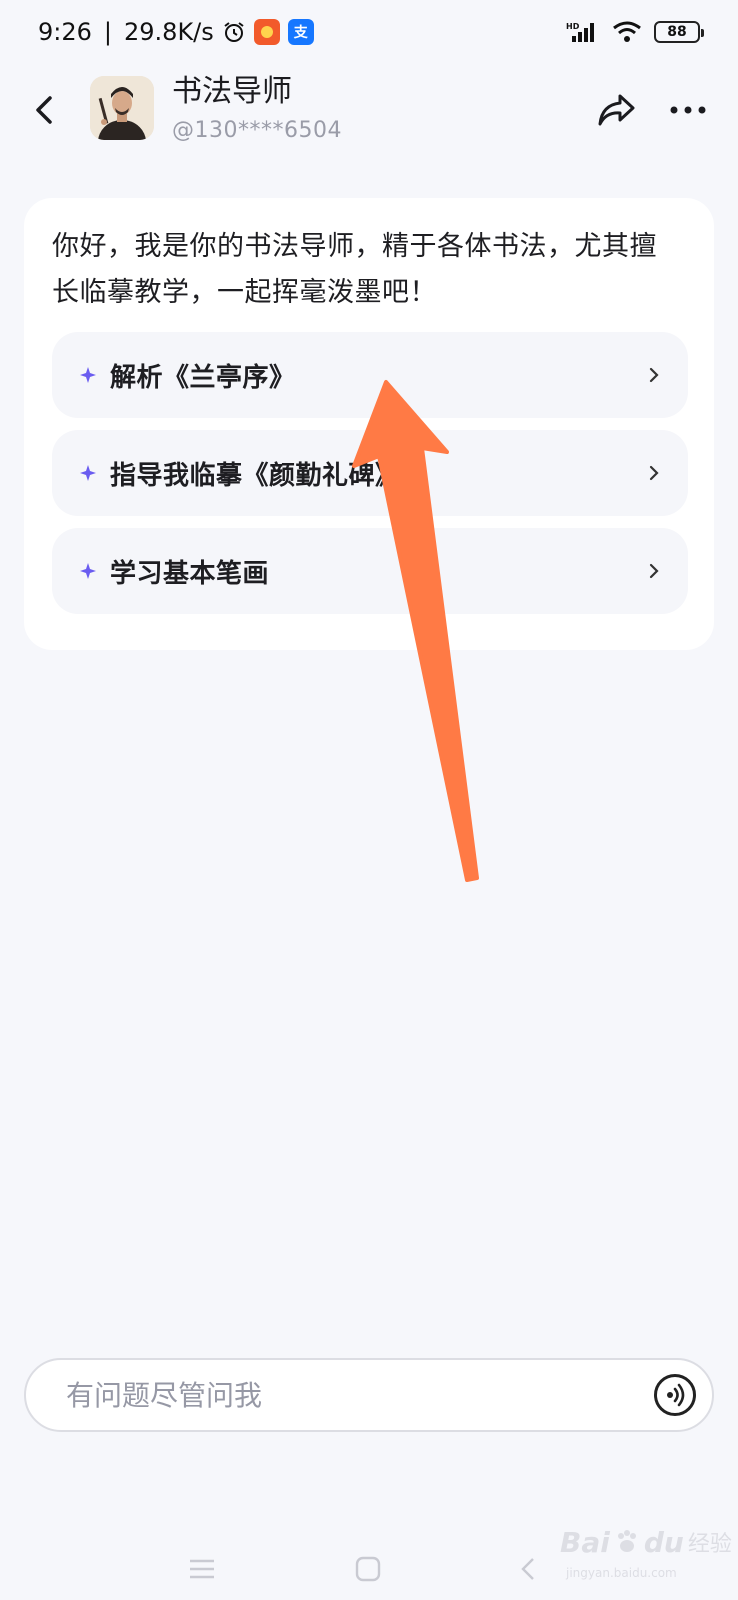 This screenshot has width=738, height=1600. I want to click on watermark-brand2: du, so click(663, 1542).